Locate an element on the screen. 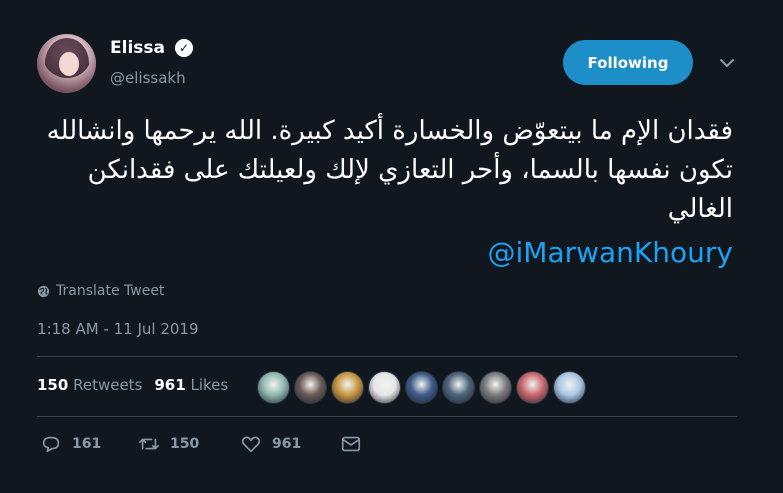 The height and width of the screenshot is (493, 783). retweet-count: 150 is located at coordinates (185, 444).